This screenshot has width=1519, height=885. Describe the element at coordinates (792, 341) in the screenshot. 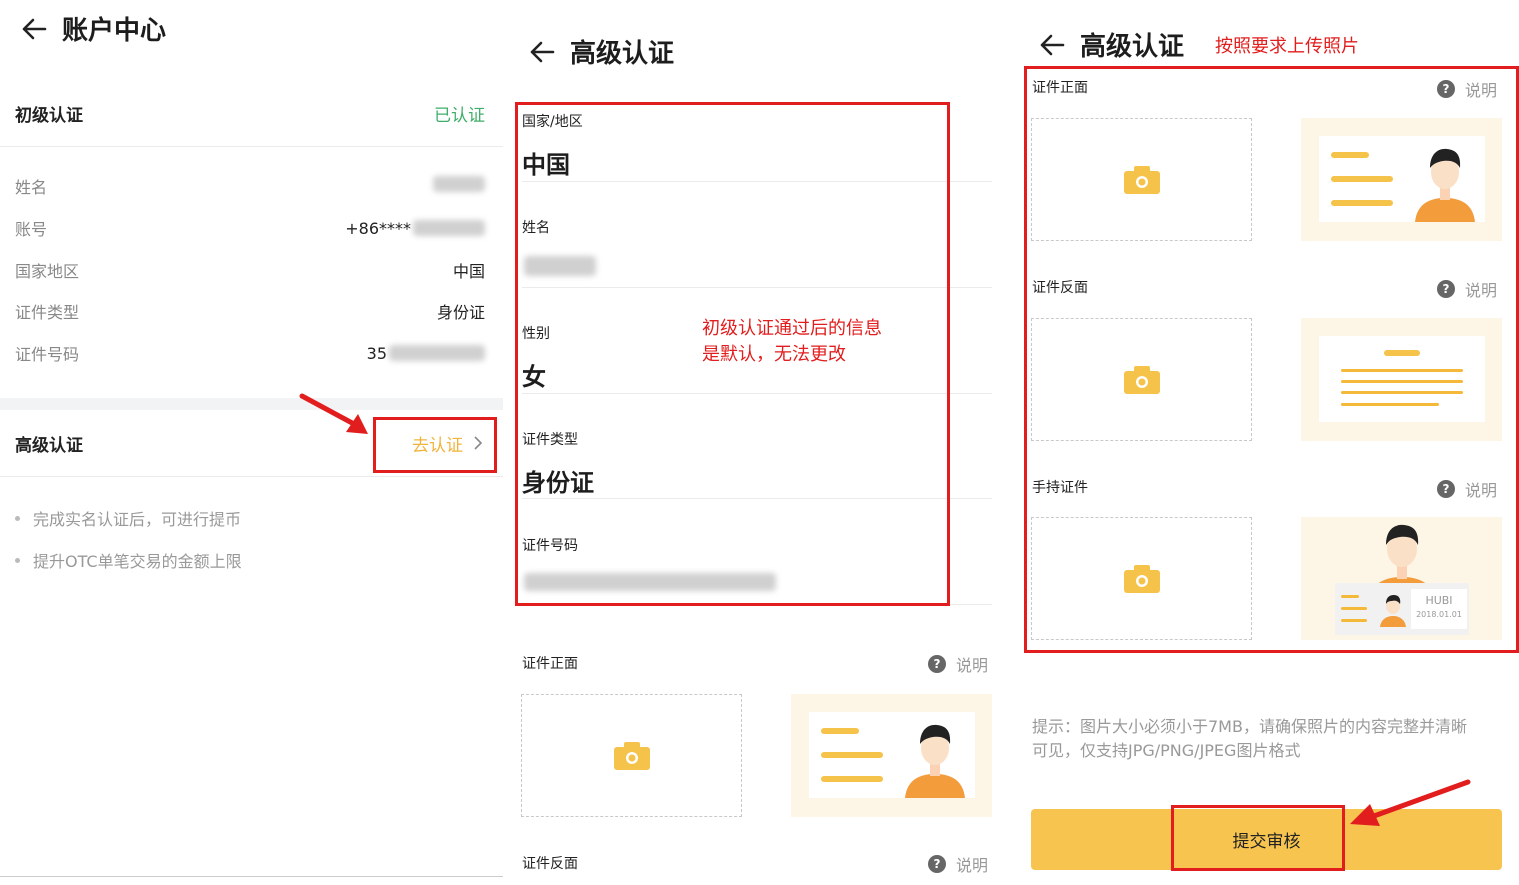

I see `annotation-text: 初级认证通过后的信息 是默认，无法更改` at that location.